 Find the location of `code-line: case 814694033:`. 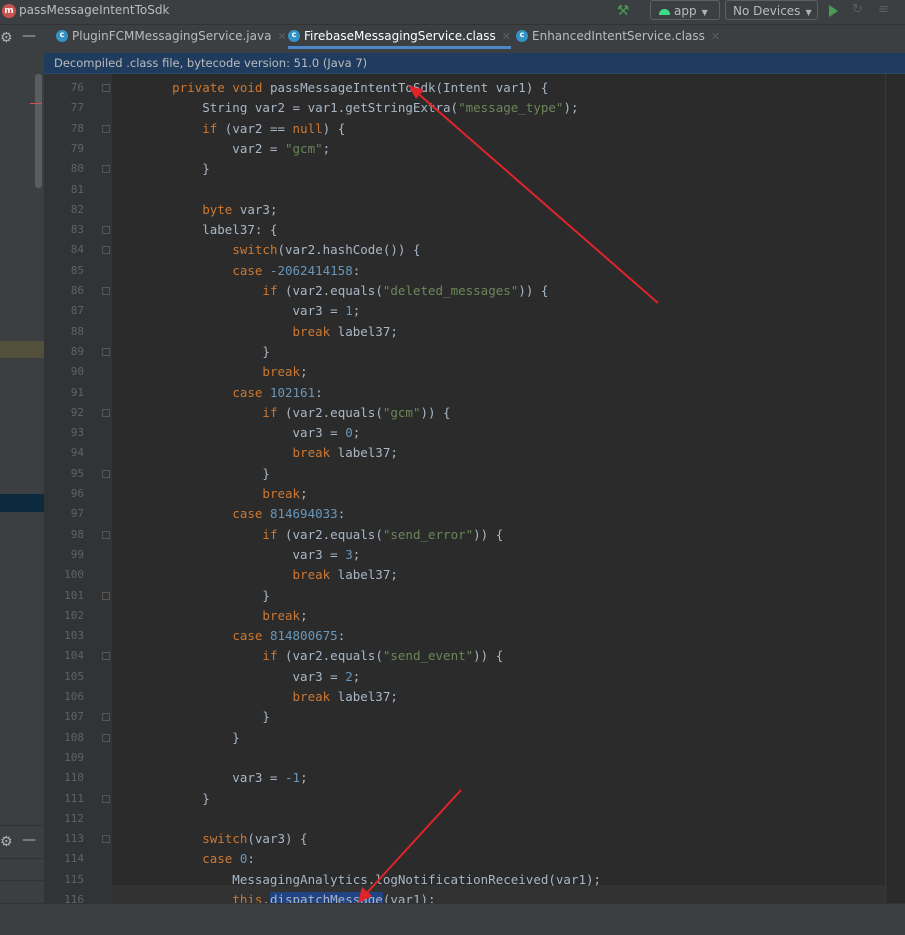

code-line: case 814694033: is located at coordinates (243, 514).